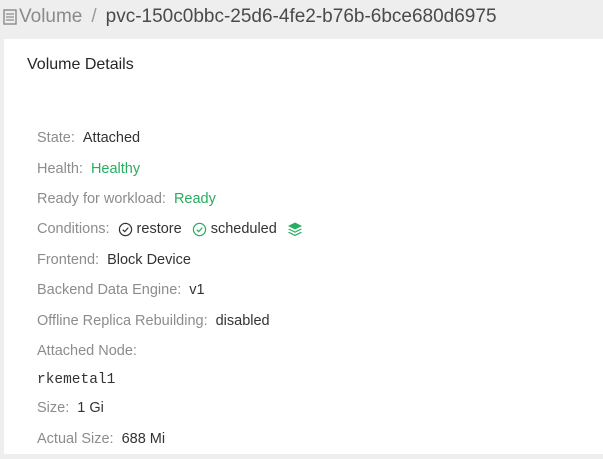 The height and width of the screenshot is (459, 603). Describe the element at coordinates (197, 290) in the screenshot. I see `backend-value: v1` at that location.